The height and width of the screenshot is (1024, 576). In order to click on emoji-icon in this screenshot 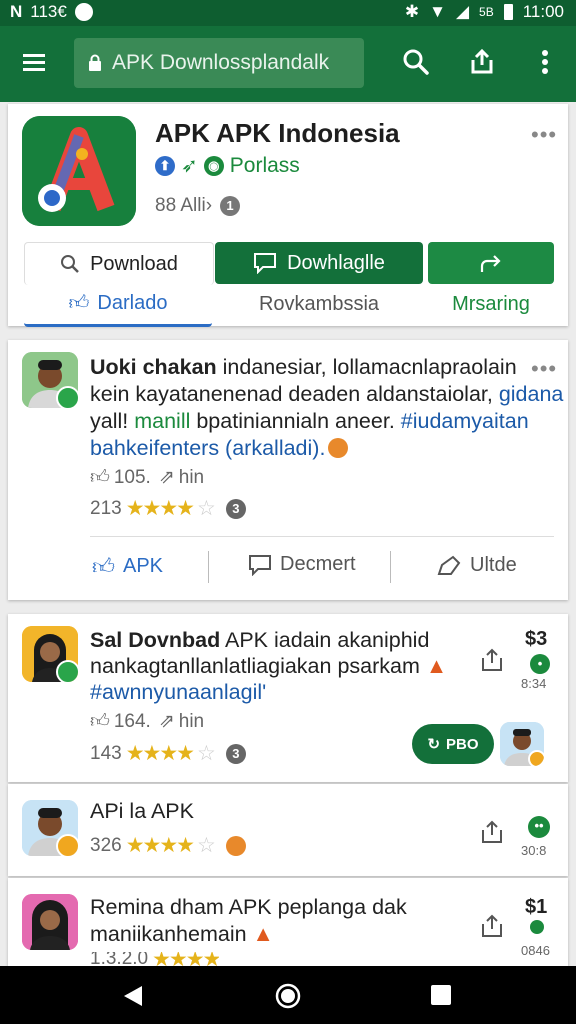, I will do `click(235, 845)`.